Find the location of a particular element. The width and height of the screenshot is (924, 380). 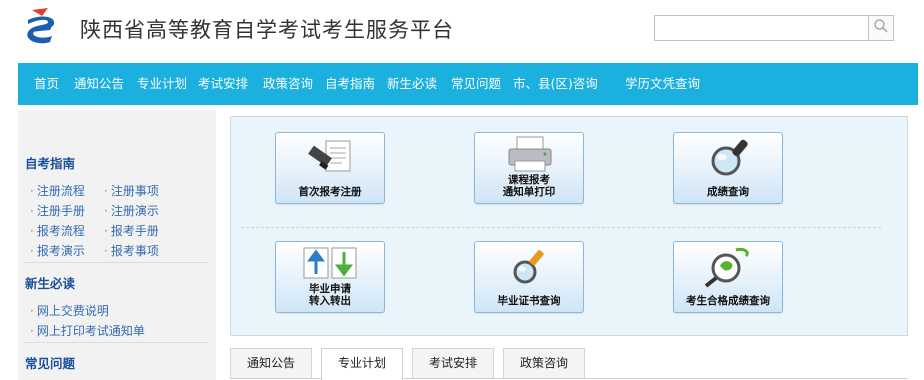

panel-divider is located at coordinates (561, 227).